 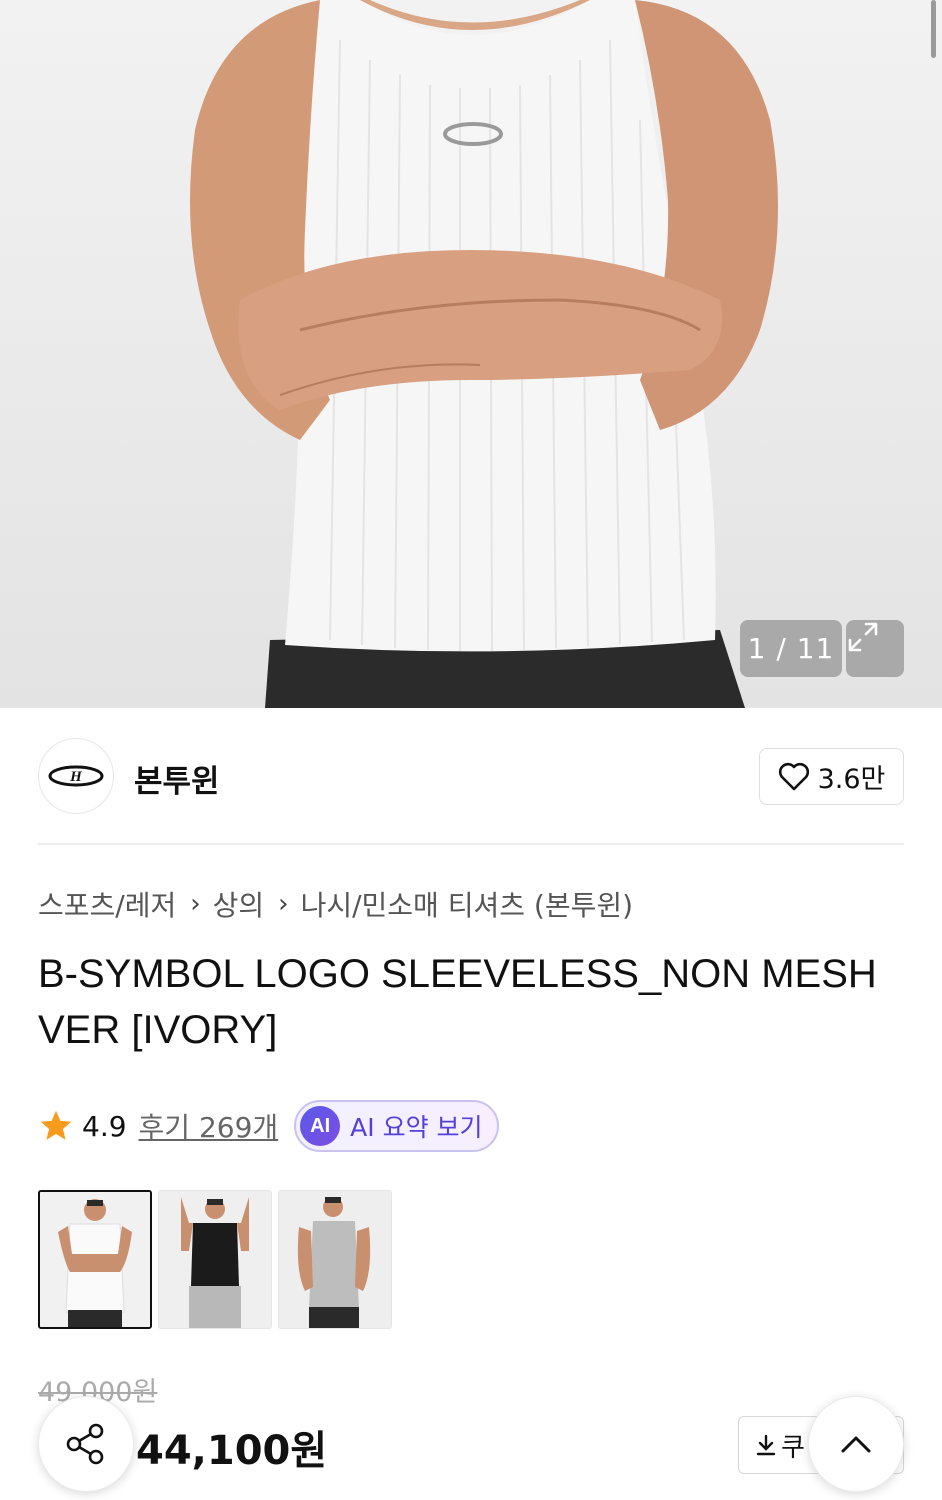 I want to click on share-icon, so click(x=85, y=1444).